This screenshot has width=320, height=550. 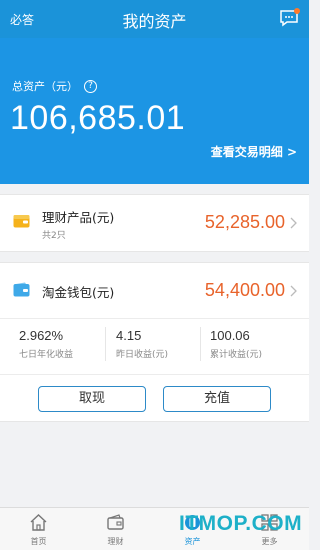 I want to click on top-bar: 必答 我的资产, so click(x=154, y=19).